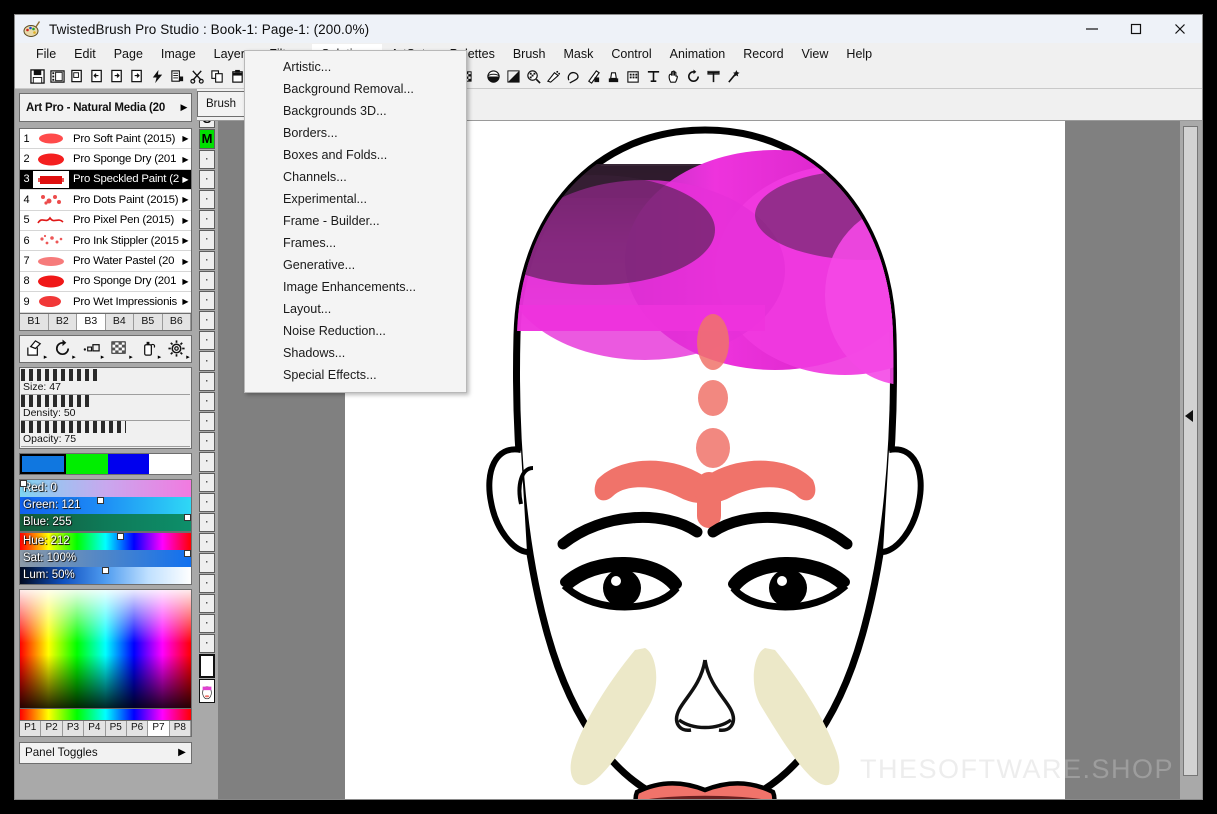 The width and height of the screenshot is (1217, 814). I want to click on rotate-icon, so click(693, 76).